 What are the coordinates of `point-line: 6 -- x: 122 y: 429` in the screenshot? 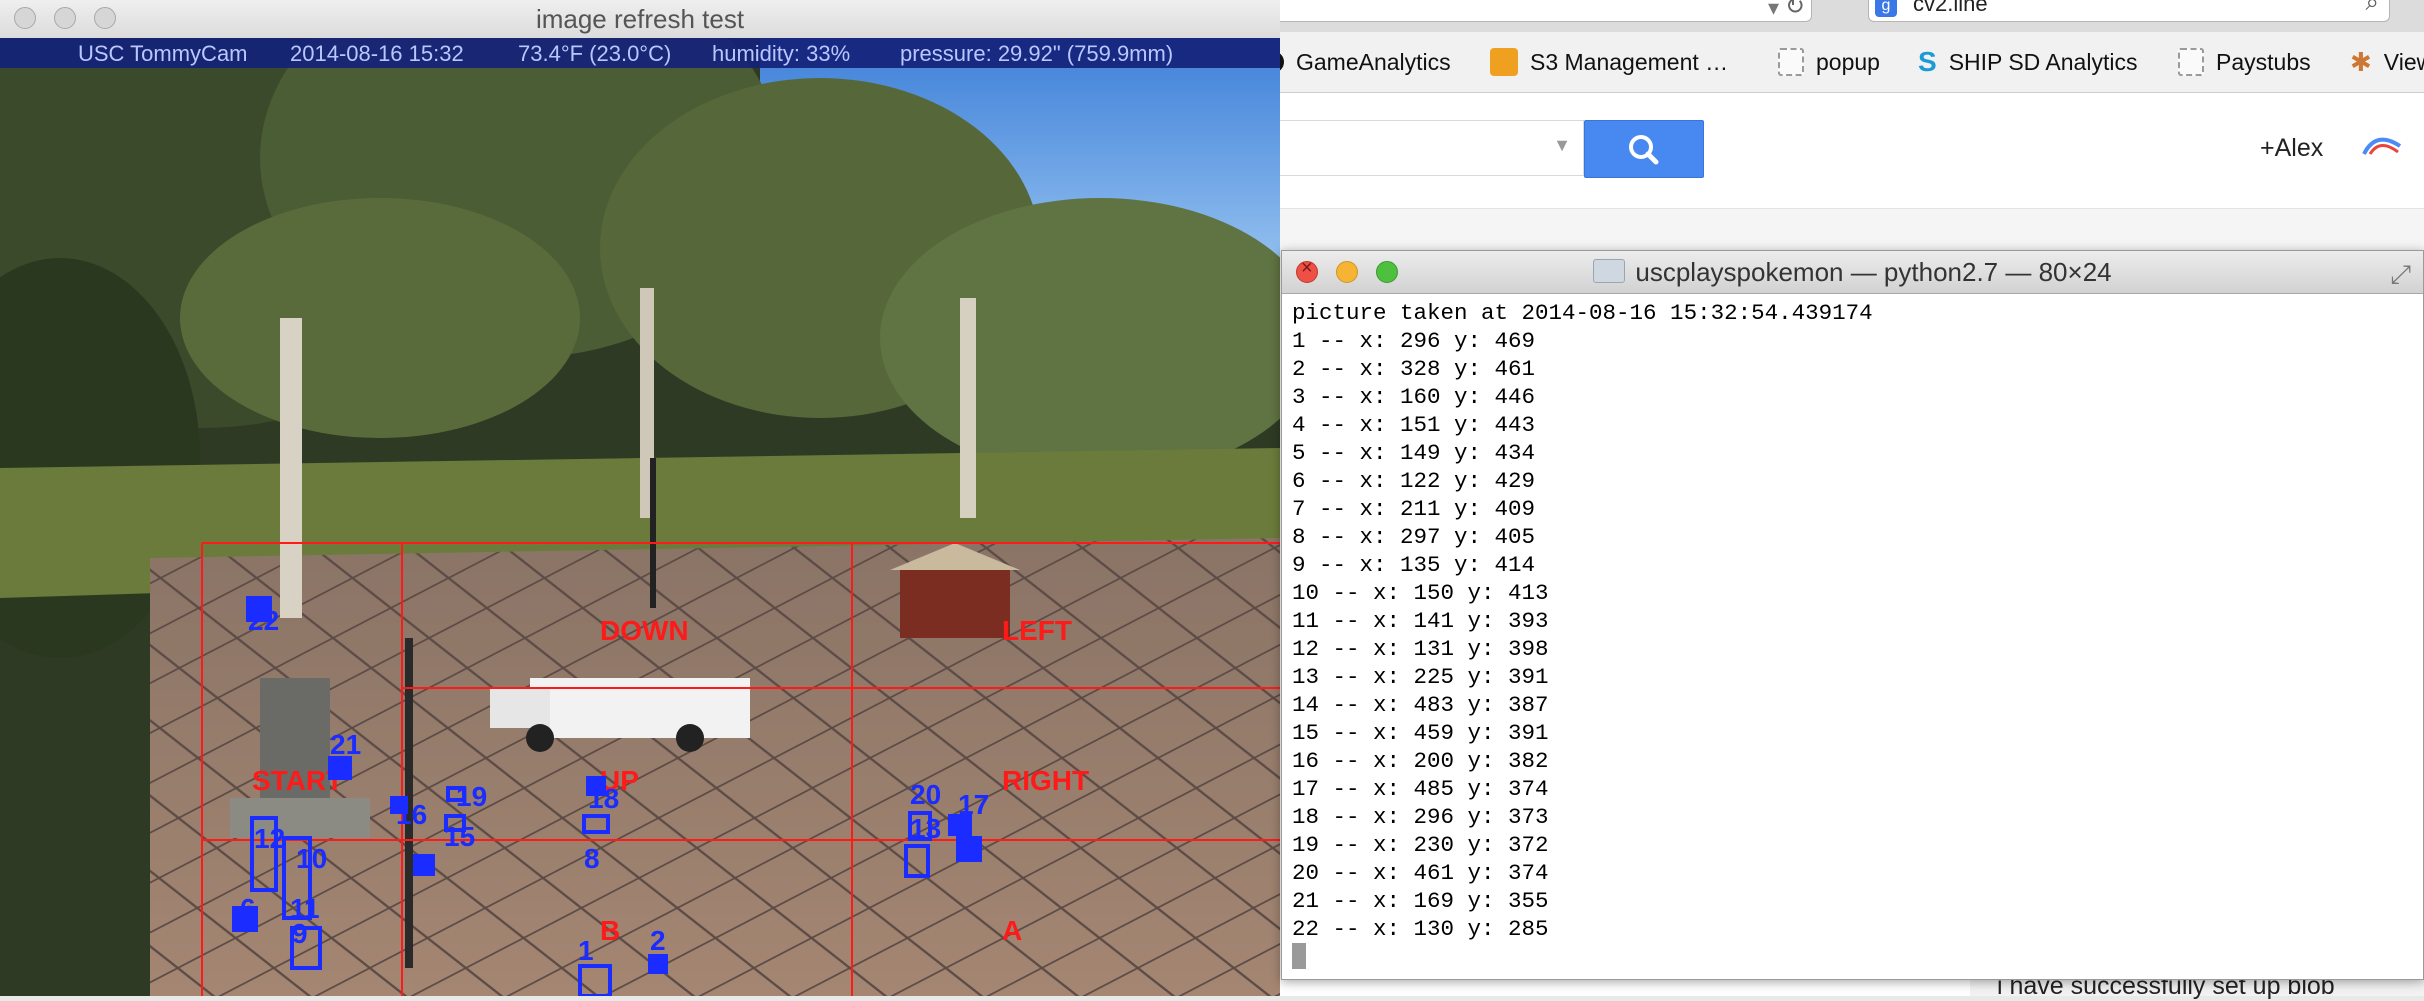 It's located at (1414, 481).